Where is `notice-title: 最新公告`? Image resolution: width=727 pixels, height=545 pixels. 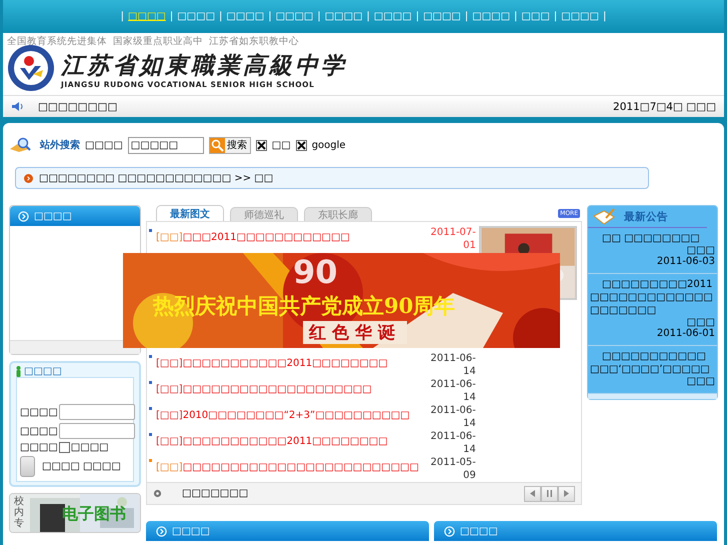
notice-title: 最新公告 is located at coordinates (646, 217).